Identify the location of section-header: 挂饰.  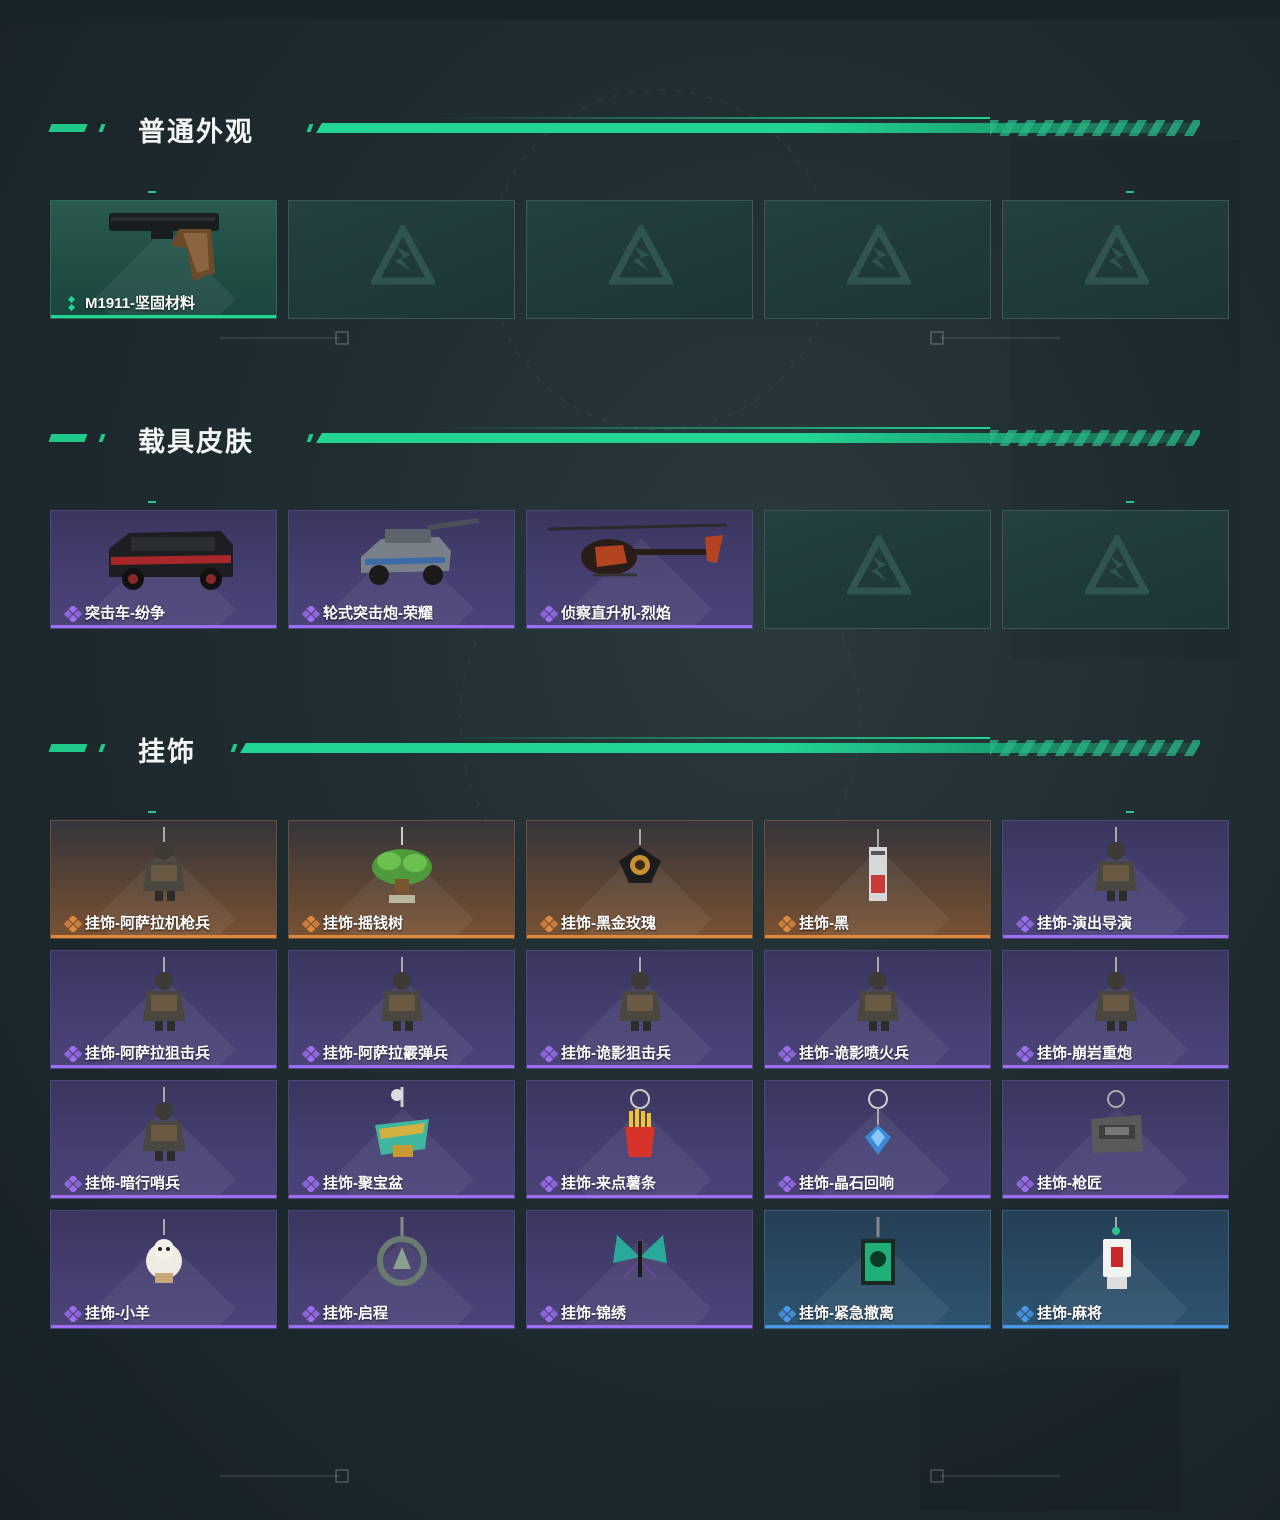
(640, 748).